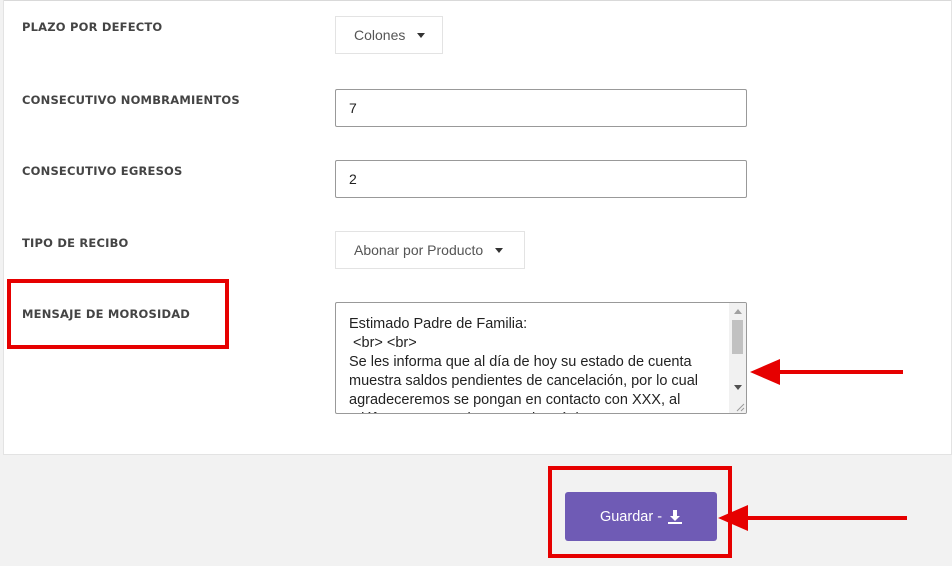 The image size is (952, 566). What do you see at coordinates (740, 407) in the screenshot?
I see `resize-grip-icon` at bounding box center [740, 407].